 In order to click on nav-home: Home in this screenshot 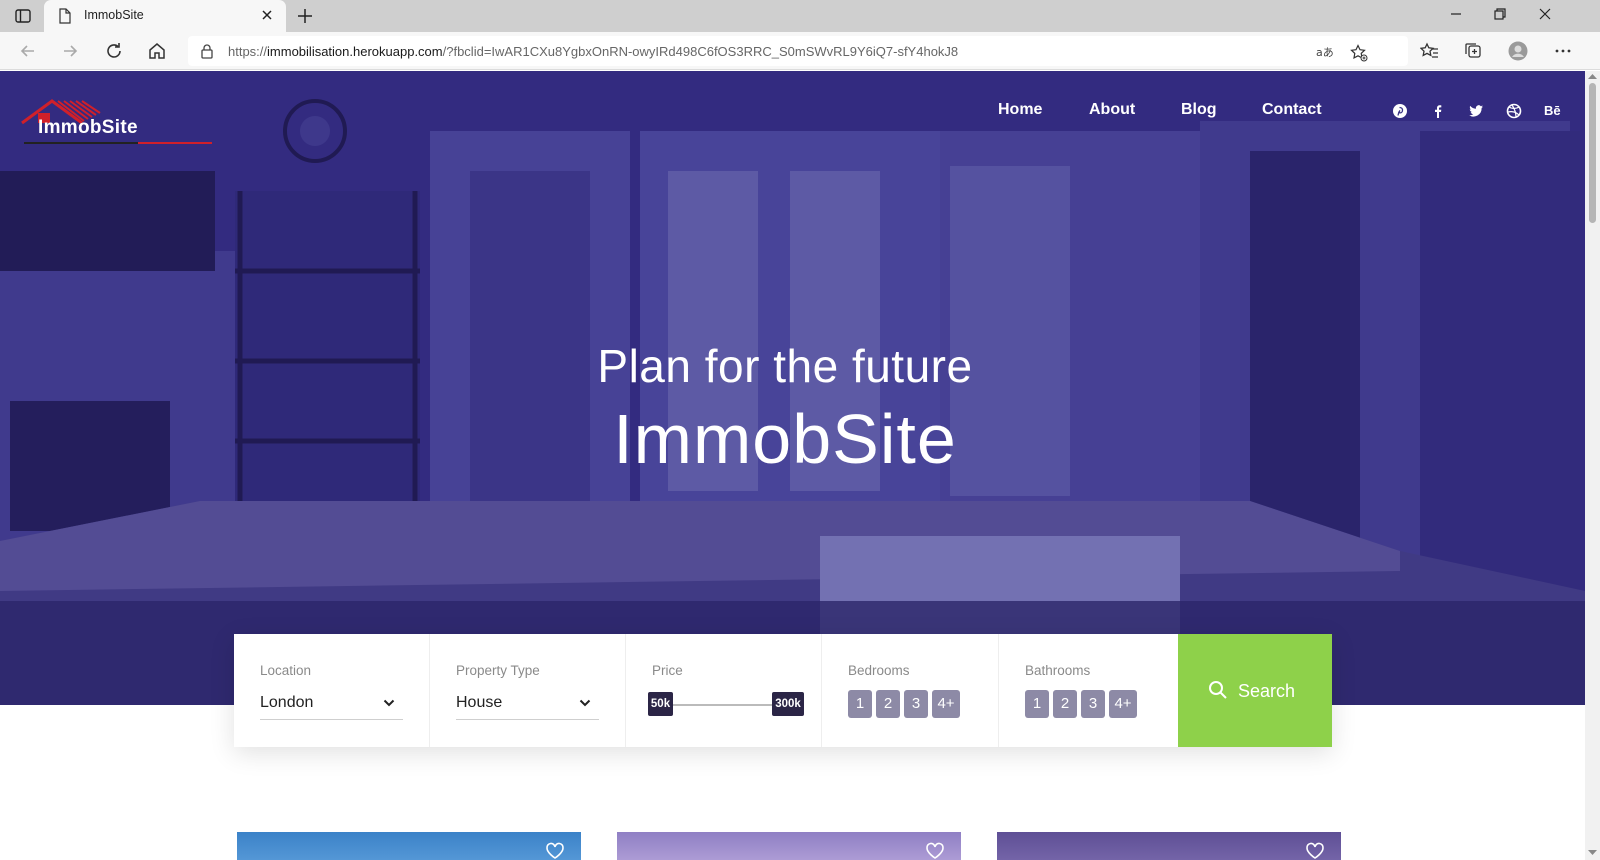, I will do `click(1020, 110)`.